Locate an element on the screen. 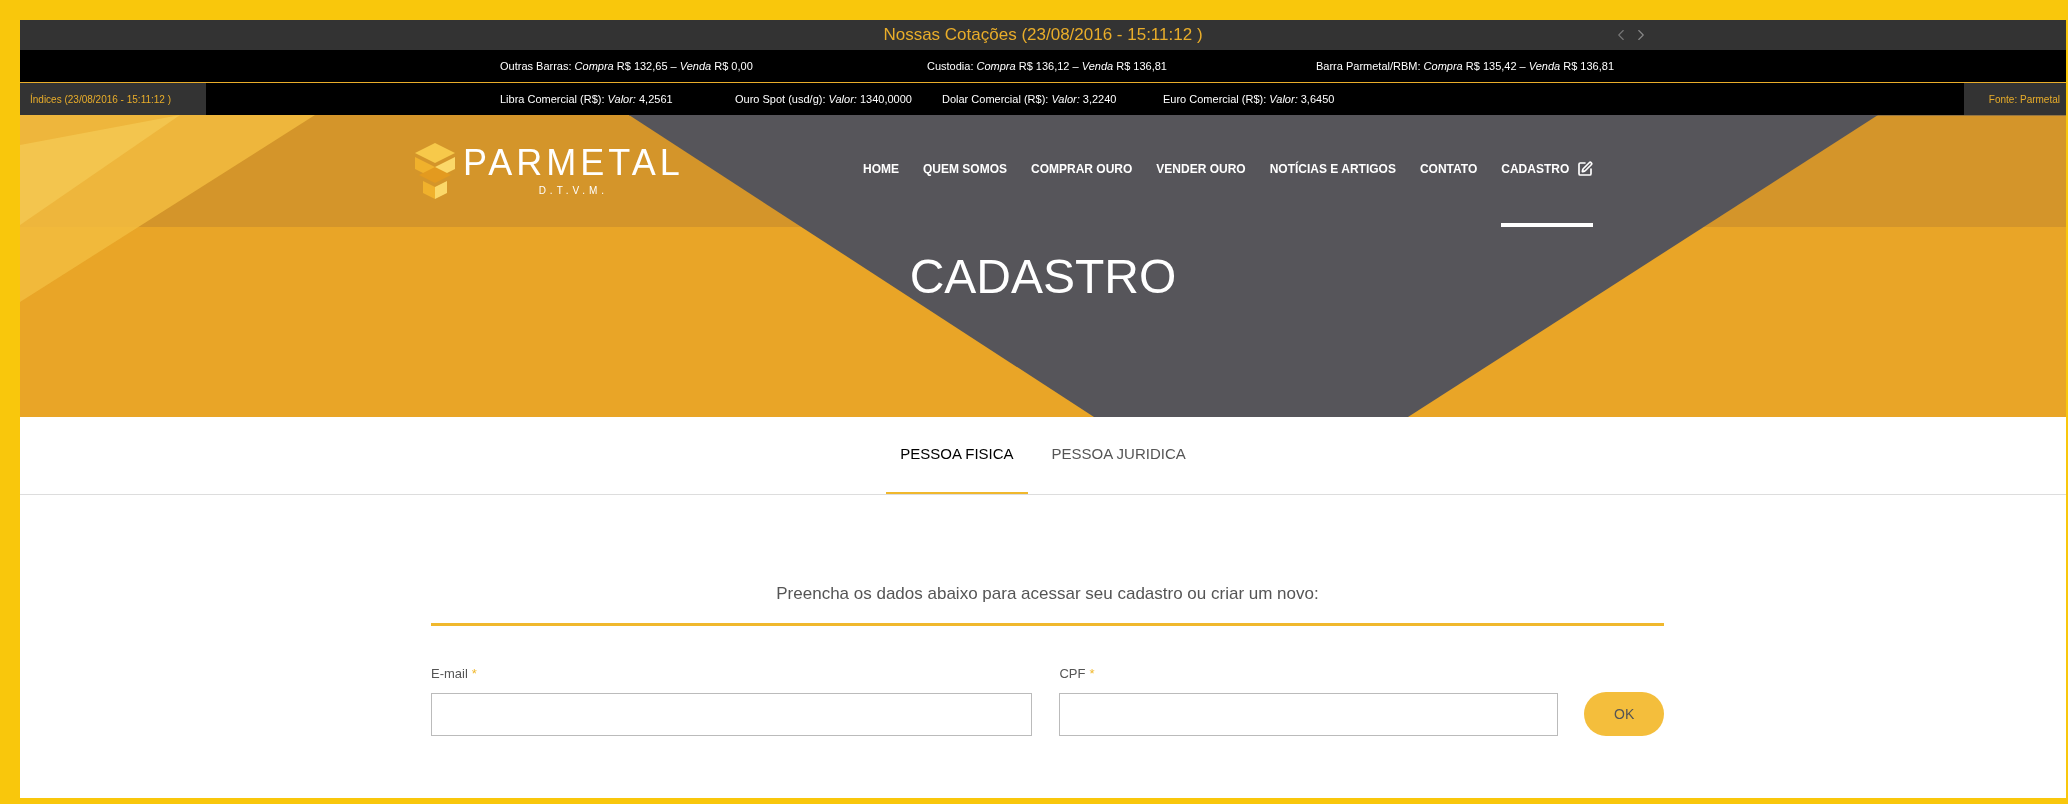 The image size is (2068, 804). indices-label: Índices (23/08/2016 - 15:11:12 ) is located at coordinates (113, 99).